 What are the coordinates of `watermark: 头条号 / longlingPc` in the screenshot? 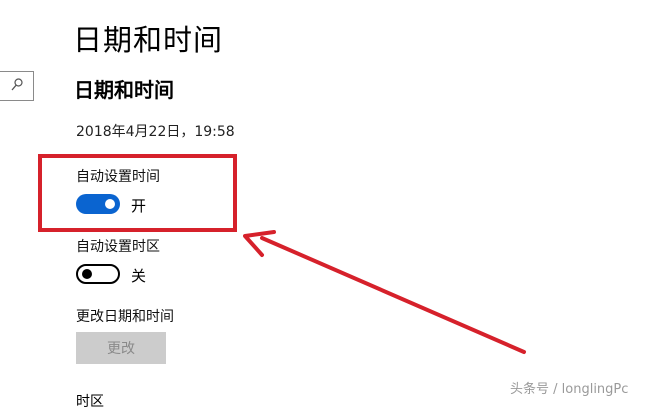 It's located at (569, 389).